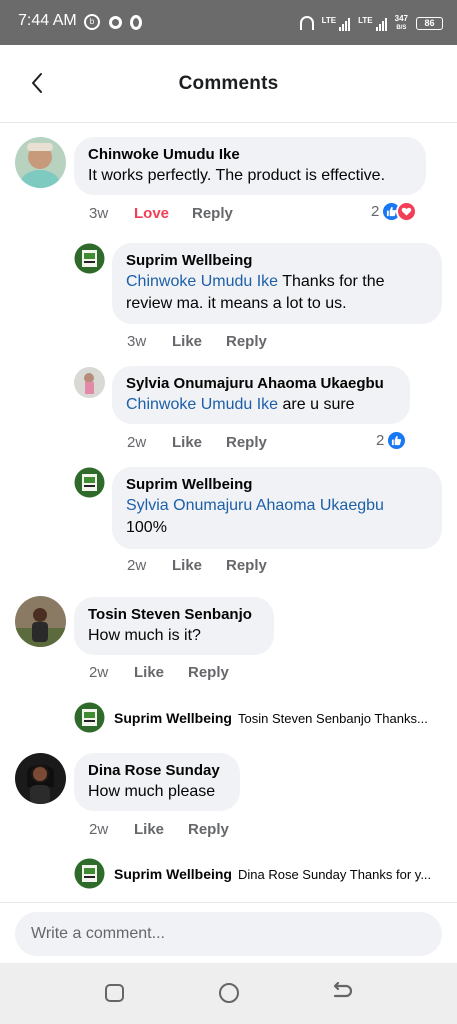  What do you see at coordinates (397, 440) in the screenshot?
I see `like-icon` at bounding box center [397, 440].